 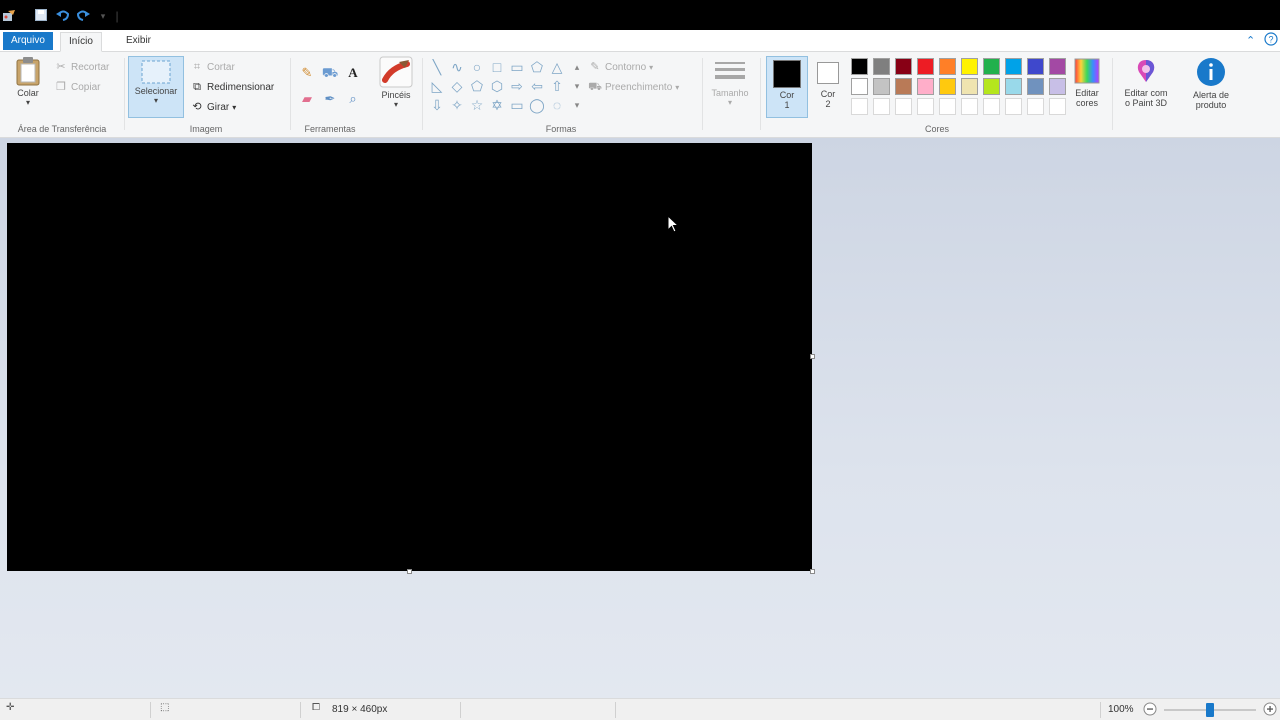 I want to click on shapes-scroll-up-icon: ▴, so click(x=577, y=67).